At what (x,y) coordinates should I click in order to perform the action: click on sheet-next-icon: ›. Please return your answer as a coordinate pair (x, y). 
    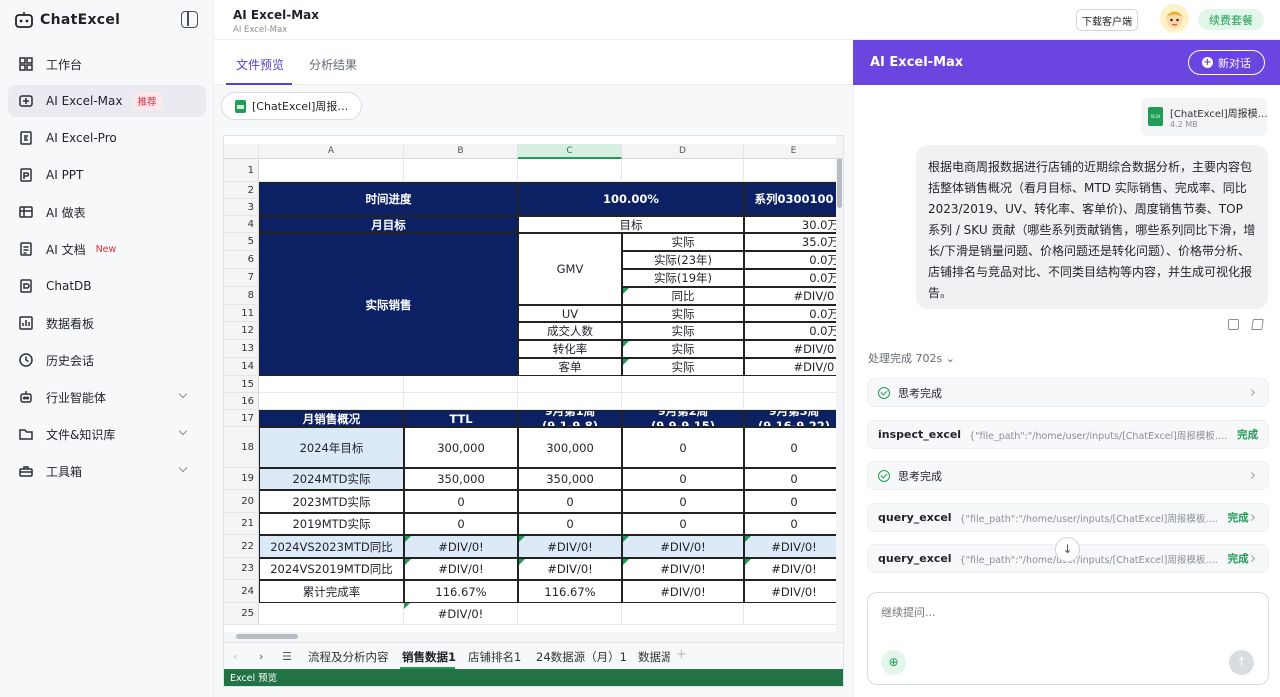
    Looking at the image, I should click on (261, 656).